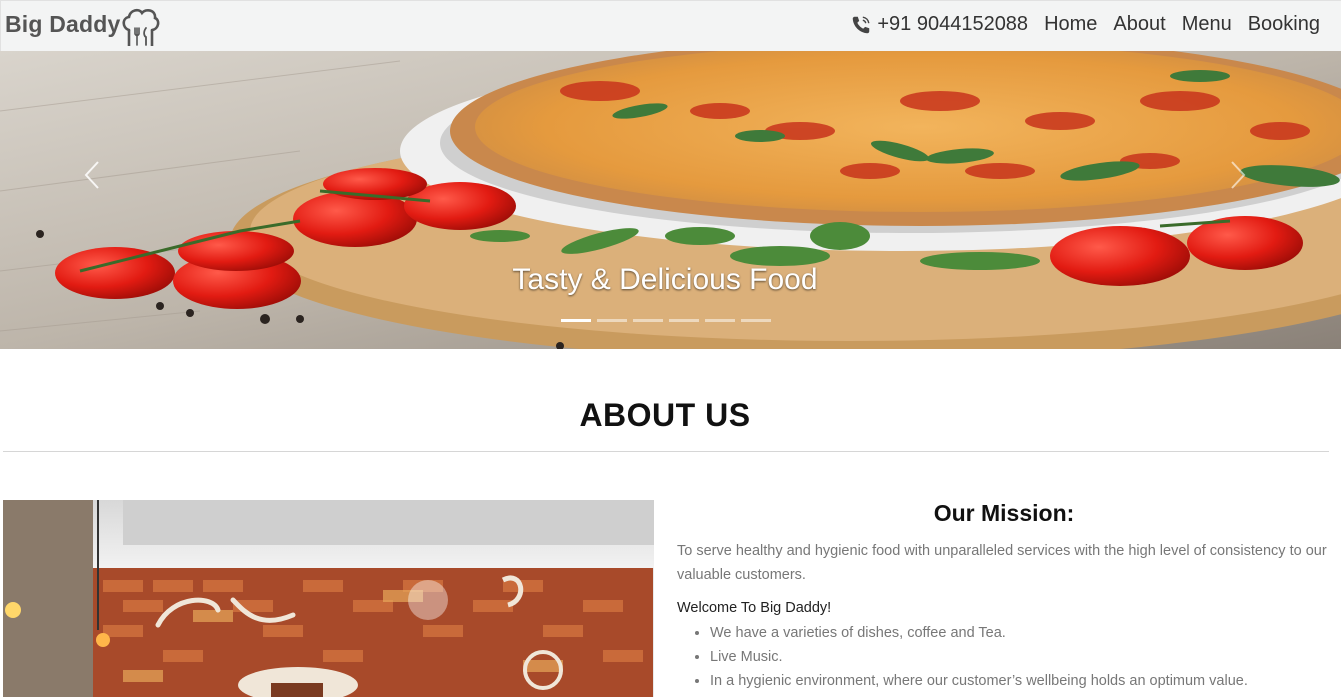 Image resolution: width=1343 pixels, height=697 pixels. Describe the element at coordinates (140, 27) in the screenshot. I see `chef-hat-cutlery-icon` at that location.